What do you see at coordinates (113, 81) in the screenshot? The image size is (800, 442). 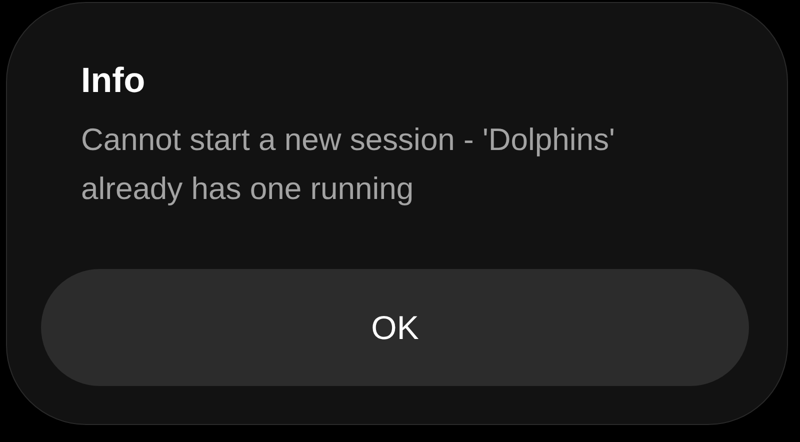 I see `dialog-title: Info` at bounding box center [113, 81].